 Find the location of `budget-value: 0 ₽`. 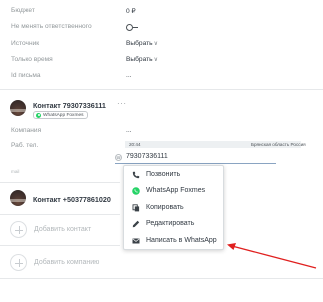

budget-value: 0 ₽ is located at coordinates (131, 11).